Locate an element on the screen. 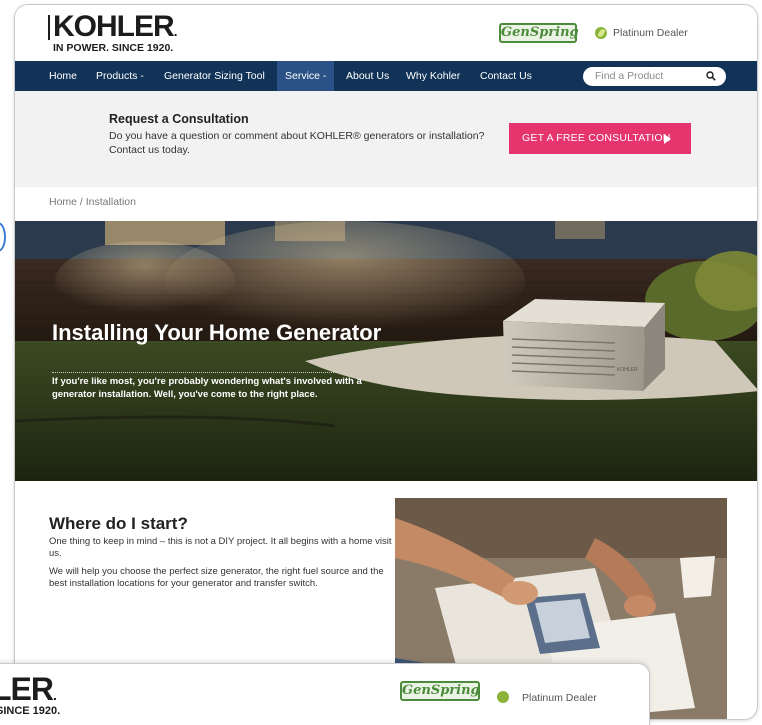 This screenshot has height=725, width=762. section-title: Where do I start? is located at coordinates (118, 523).